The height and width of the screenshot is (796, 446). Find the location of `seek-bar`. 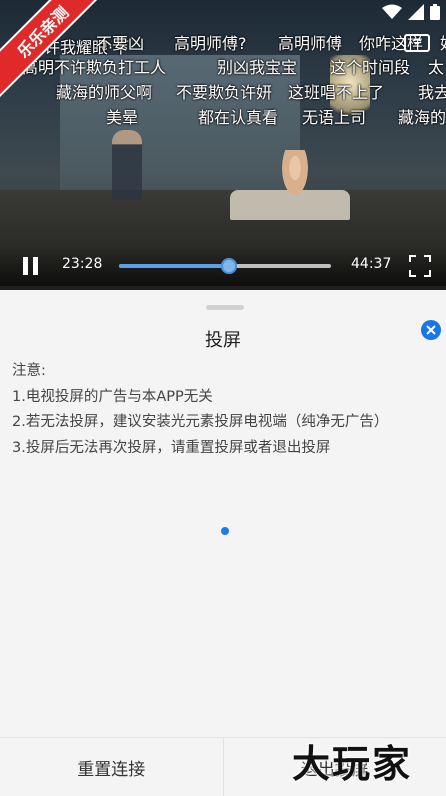

seek-bar is located at coordinates (225, 266).